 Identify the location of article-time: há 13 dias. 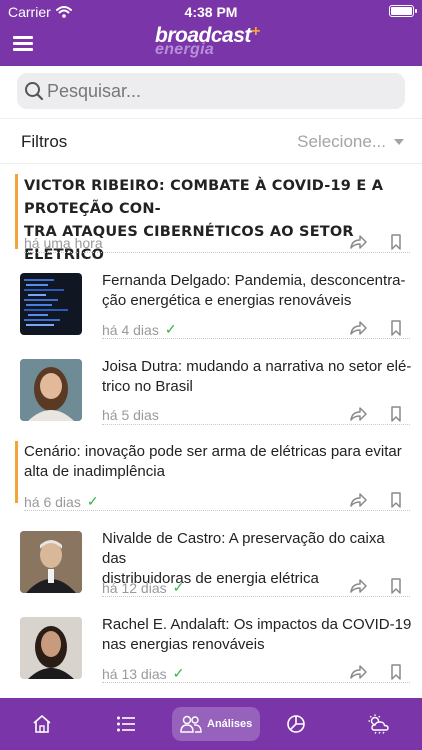
(134, 673).